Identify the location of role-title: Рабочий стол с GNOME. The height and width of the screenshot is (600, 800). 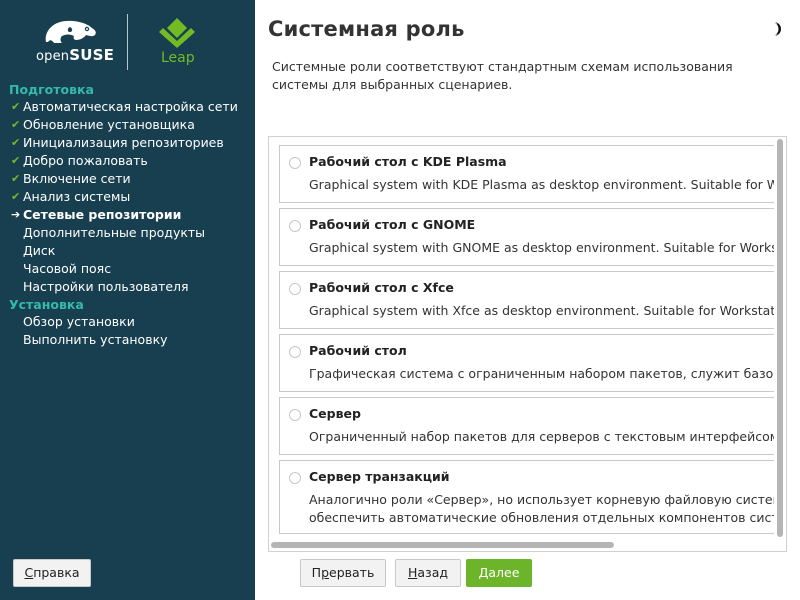
(392, 224).